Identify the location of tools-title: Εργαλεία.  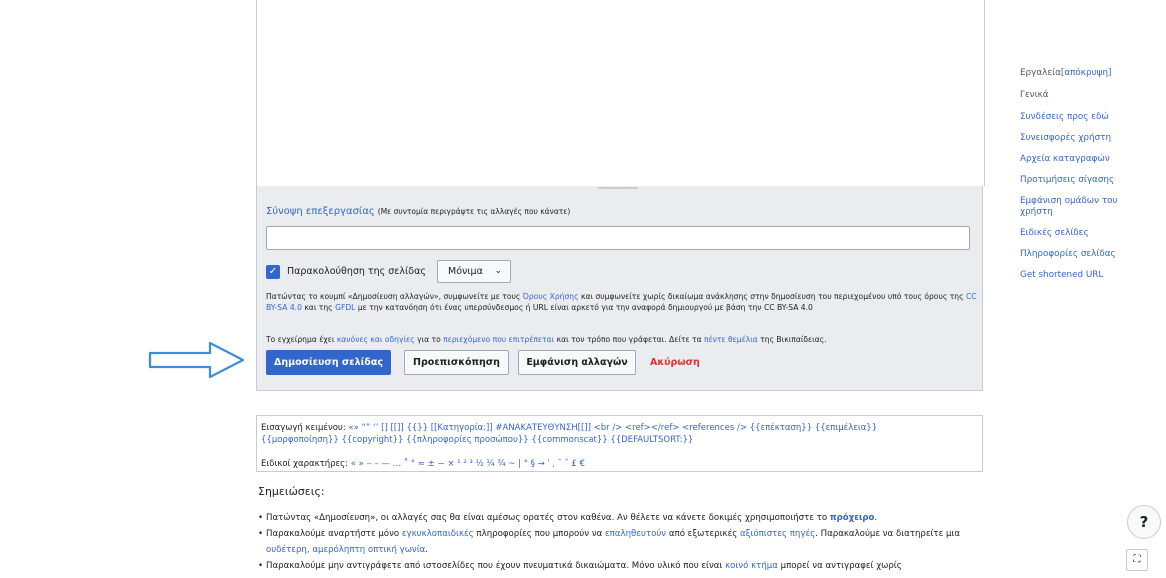
(1040, 73).